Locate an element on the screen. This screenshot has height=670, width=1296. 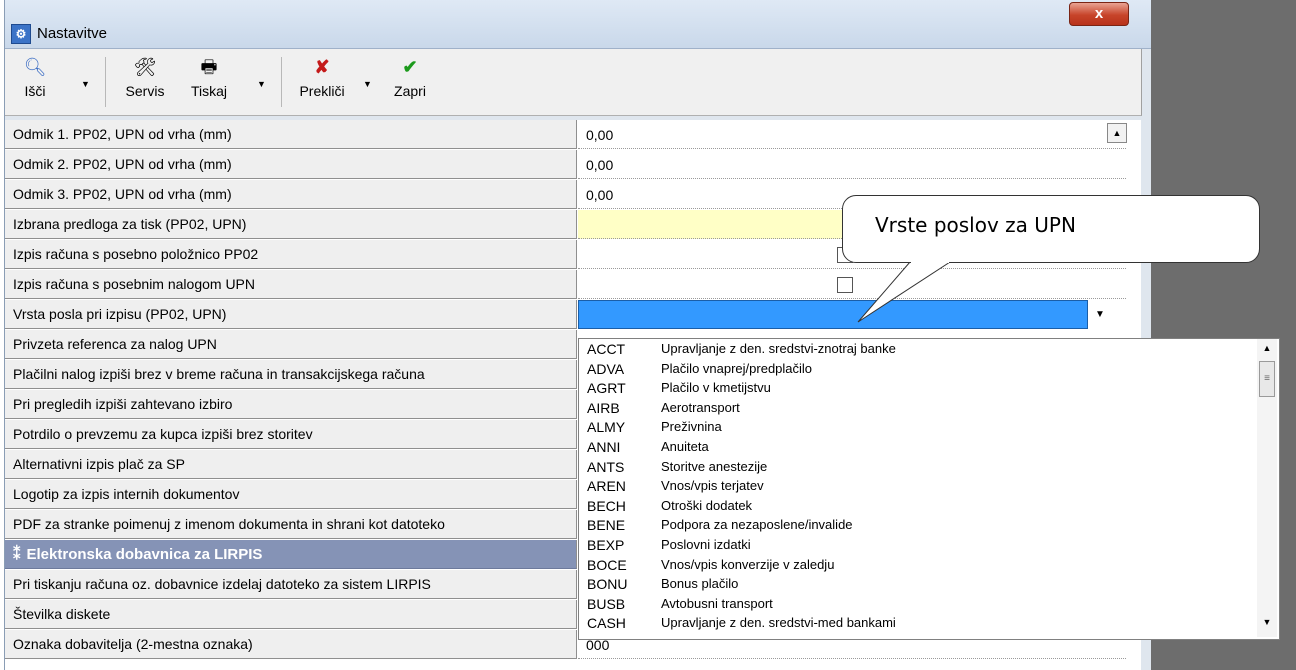
scroll-down-arrow-icon: ▼ is located at coordinates (1267, 622).